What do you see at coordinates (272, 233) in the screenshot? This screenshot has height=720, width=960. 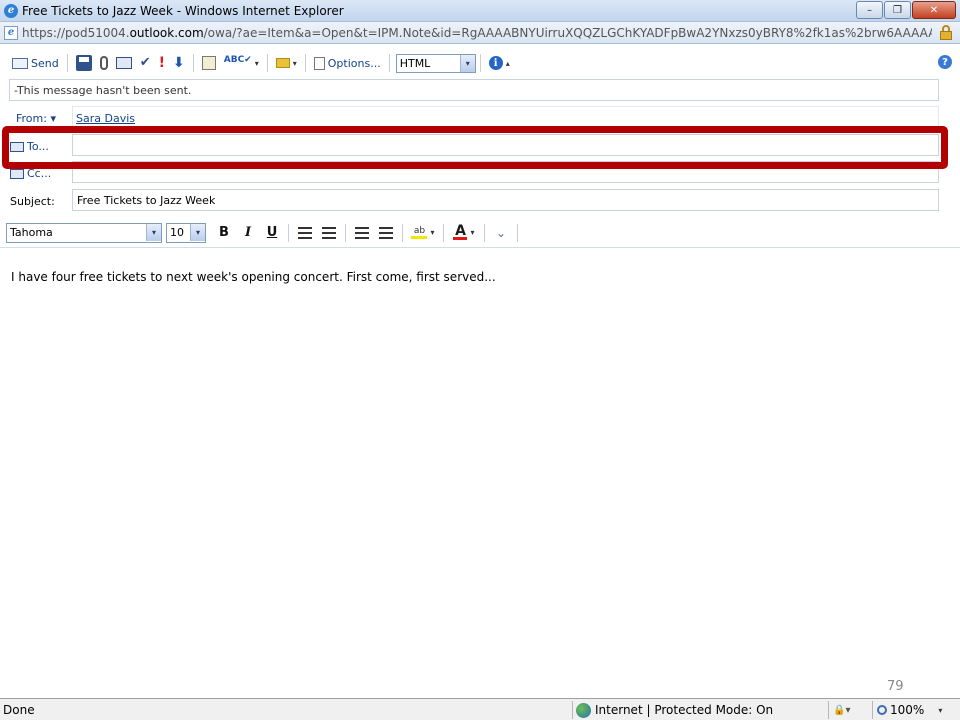 I see `underline-button: U` at bounding box center [272, 233].